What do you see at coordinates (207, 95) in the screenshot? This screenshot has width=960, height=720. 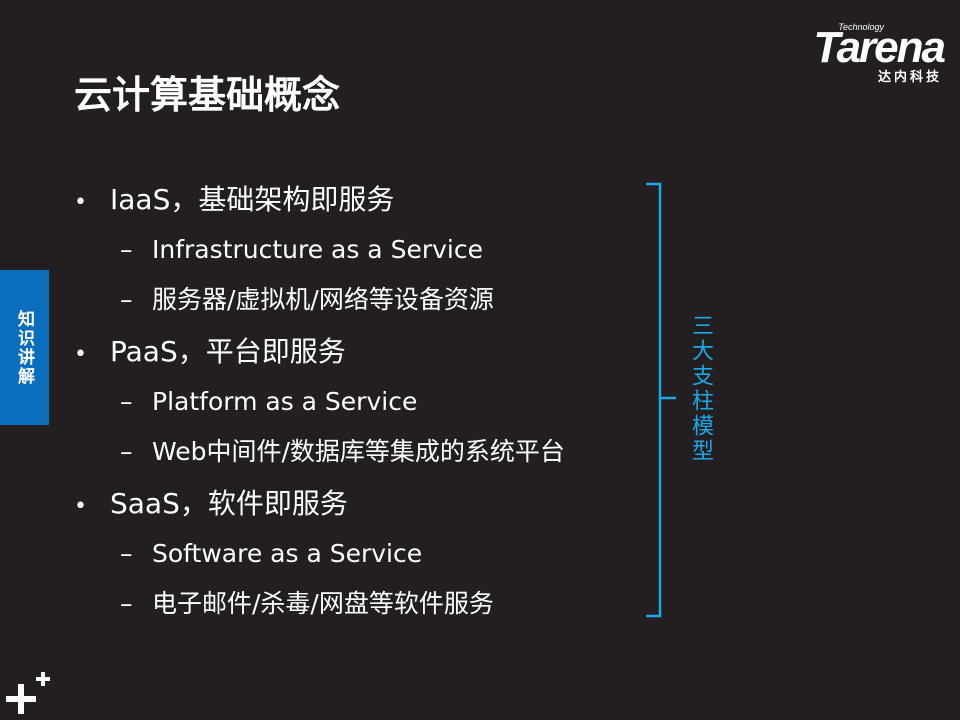 I see `slide-title: 云计算基础概念` at bounding box center [207, 95].